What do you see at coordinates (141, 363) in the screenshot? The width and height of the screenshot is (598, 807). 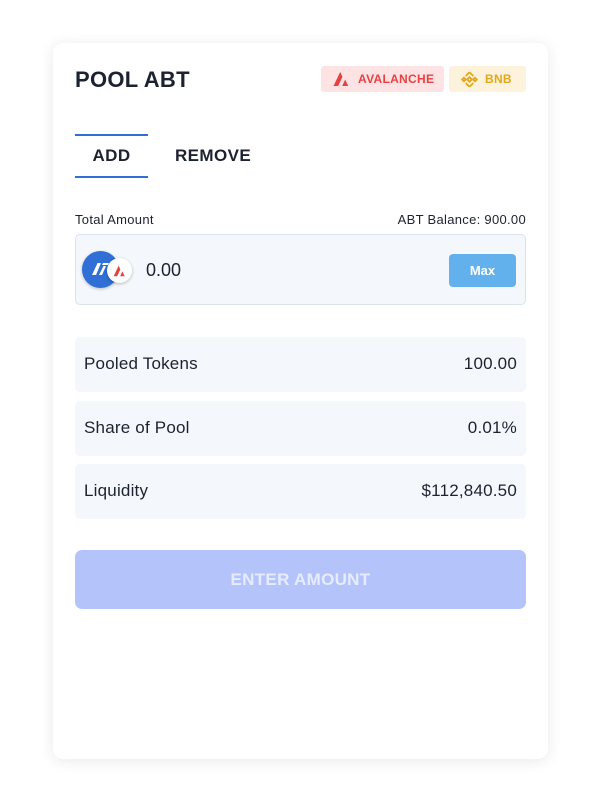 I see `stat-label: Pooled Tokens` at bounding box center [141, 363].